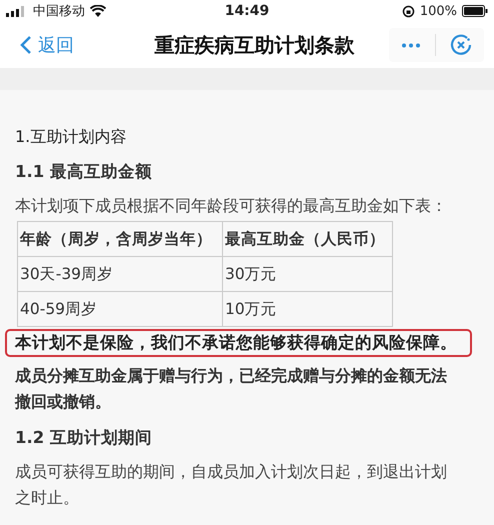 This screenshot has width=494, height=525. Describe the element at coordinates (438, 11) in the screenshot. I see `battery-percent: 100%` at that location.